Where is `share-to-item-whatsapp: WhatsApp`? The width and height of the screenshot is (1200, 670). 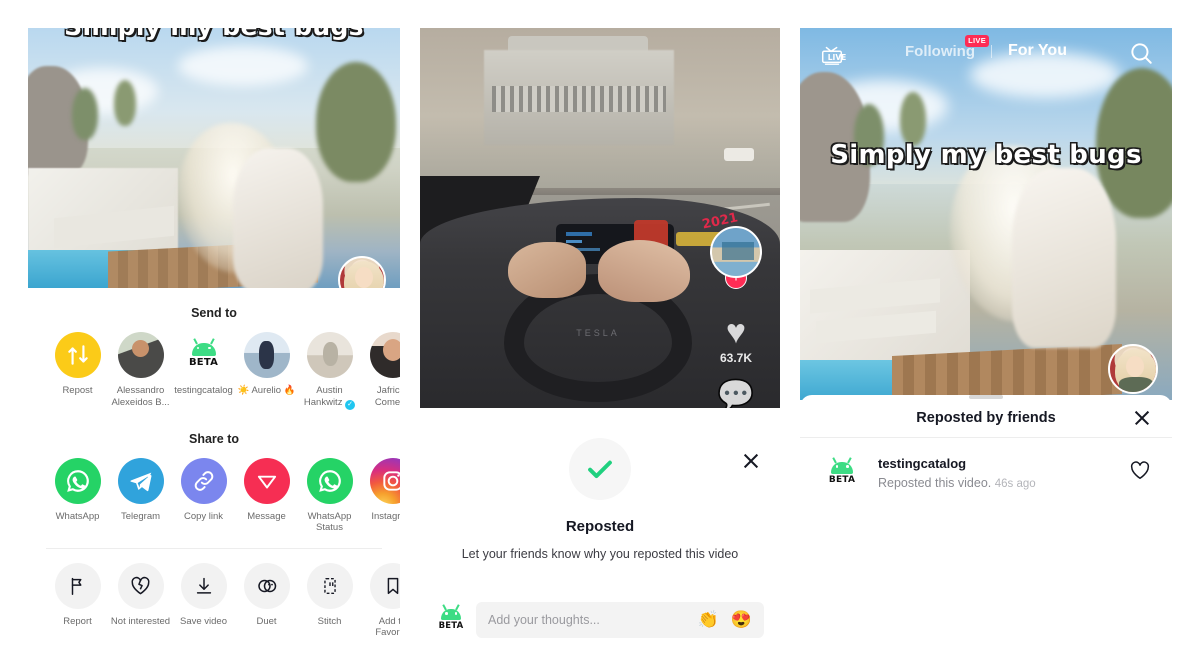
share-to-item-whatsapp: WhatsApp is located at coordinates (77, 495).